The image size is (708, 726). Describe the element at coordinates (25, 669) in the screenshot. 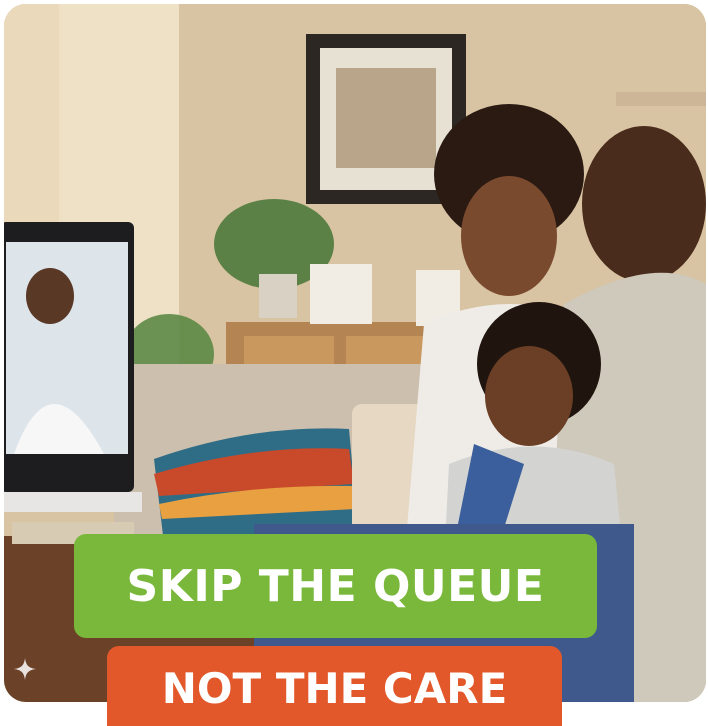

I see `sparkle-icon` at that location.